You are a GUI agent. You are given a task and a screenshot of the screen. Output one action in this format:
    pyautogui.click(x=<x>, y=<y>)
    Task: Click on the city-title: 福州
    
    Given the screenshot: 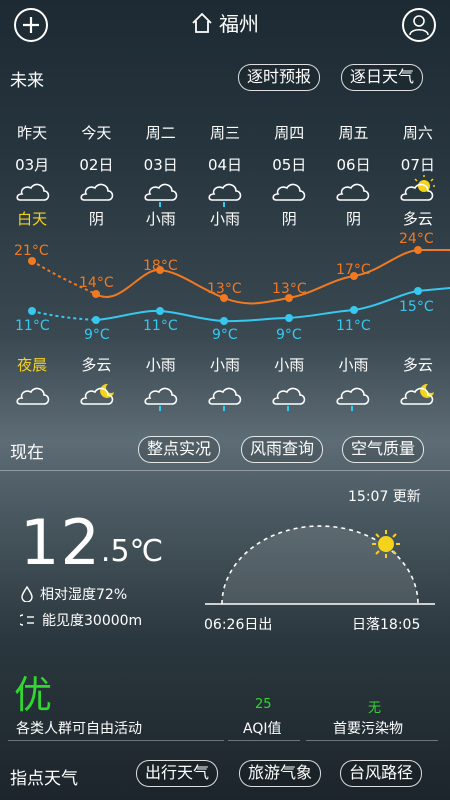 What is the action you would take?
    pyautogui.click(x=225, y=22)
    